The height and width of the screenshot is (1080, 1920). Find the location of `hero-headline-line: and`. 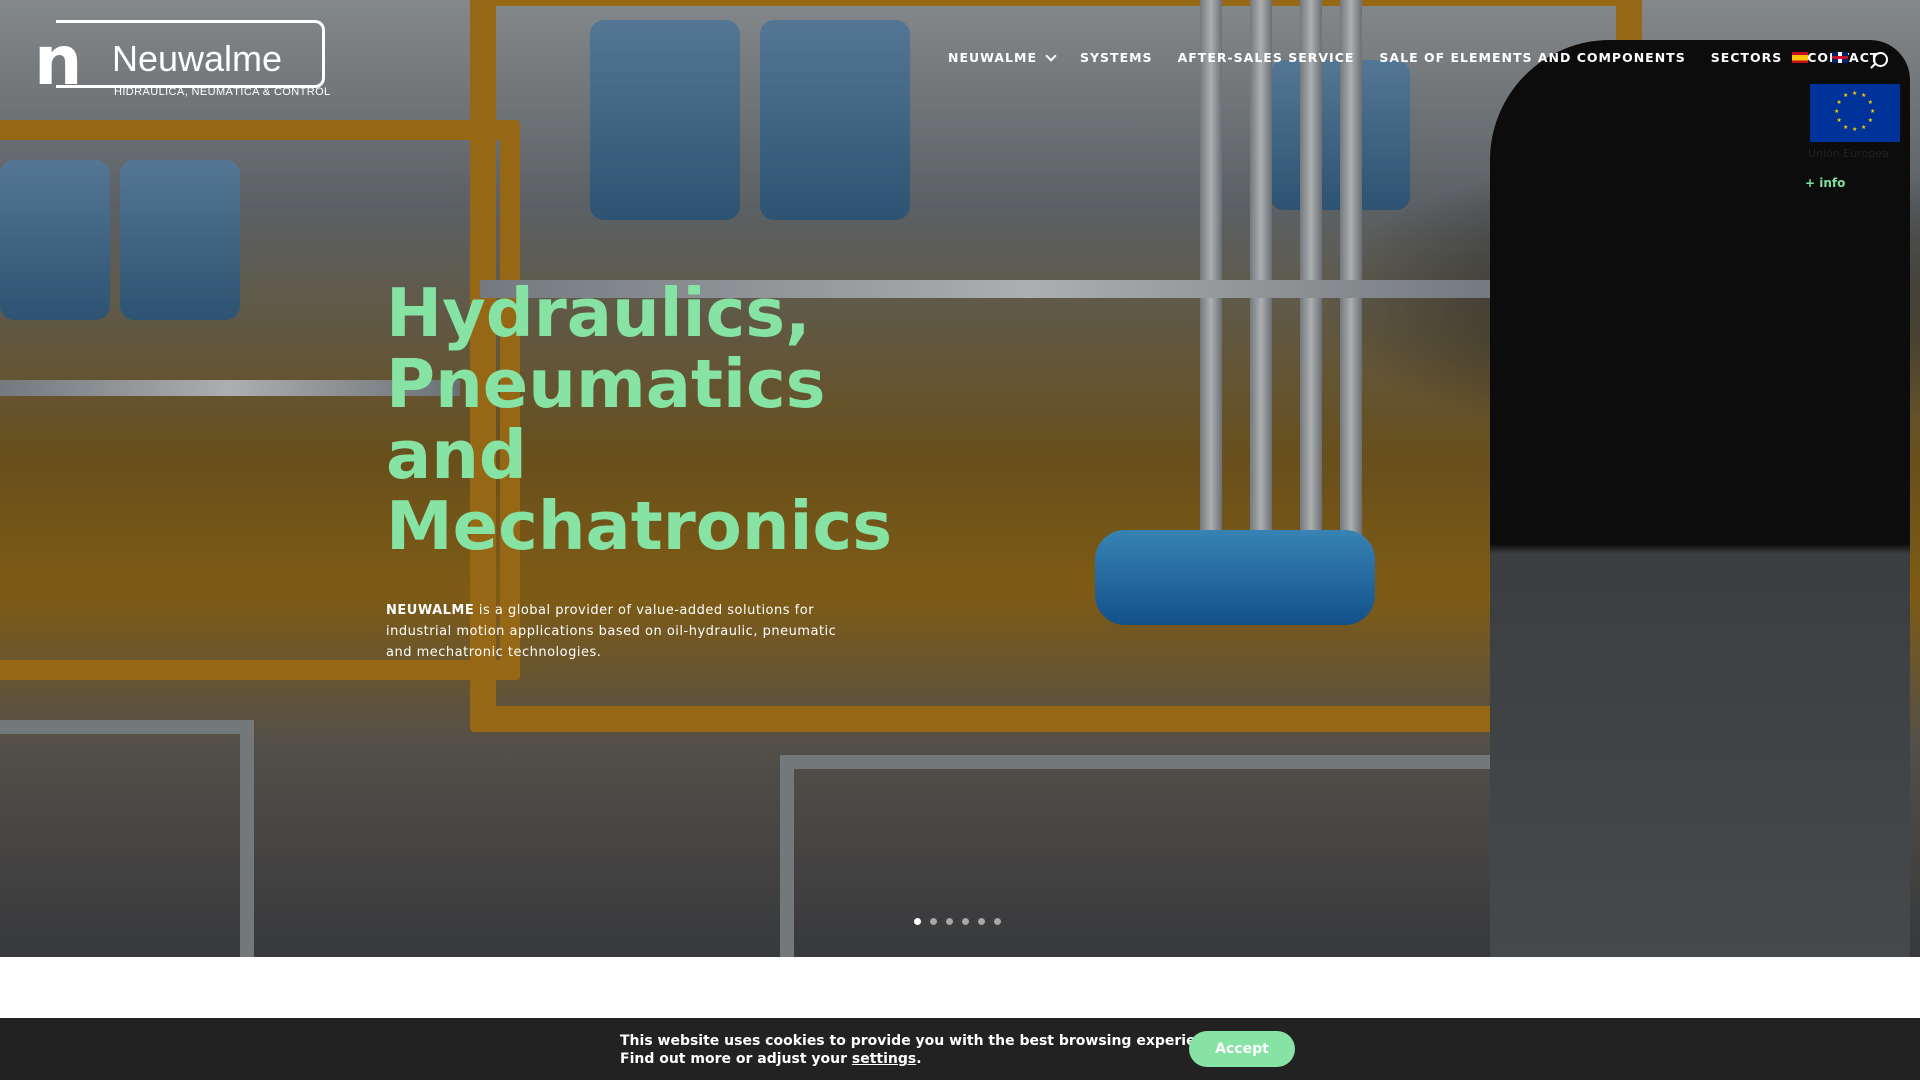

hero-headline-line: and is located at coordinates (456, 455).